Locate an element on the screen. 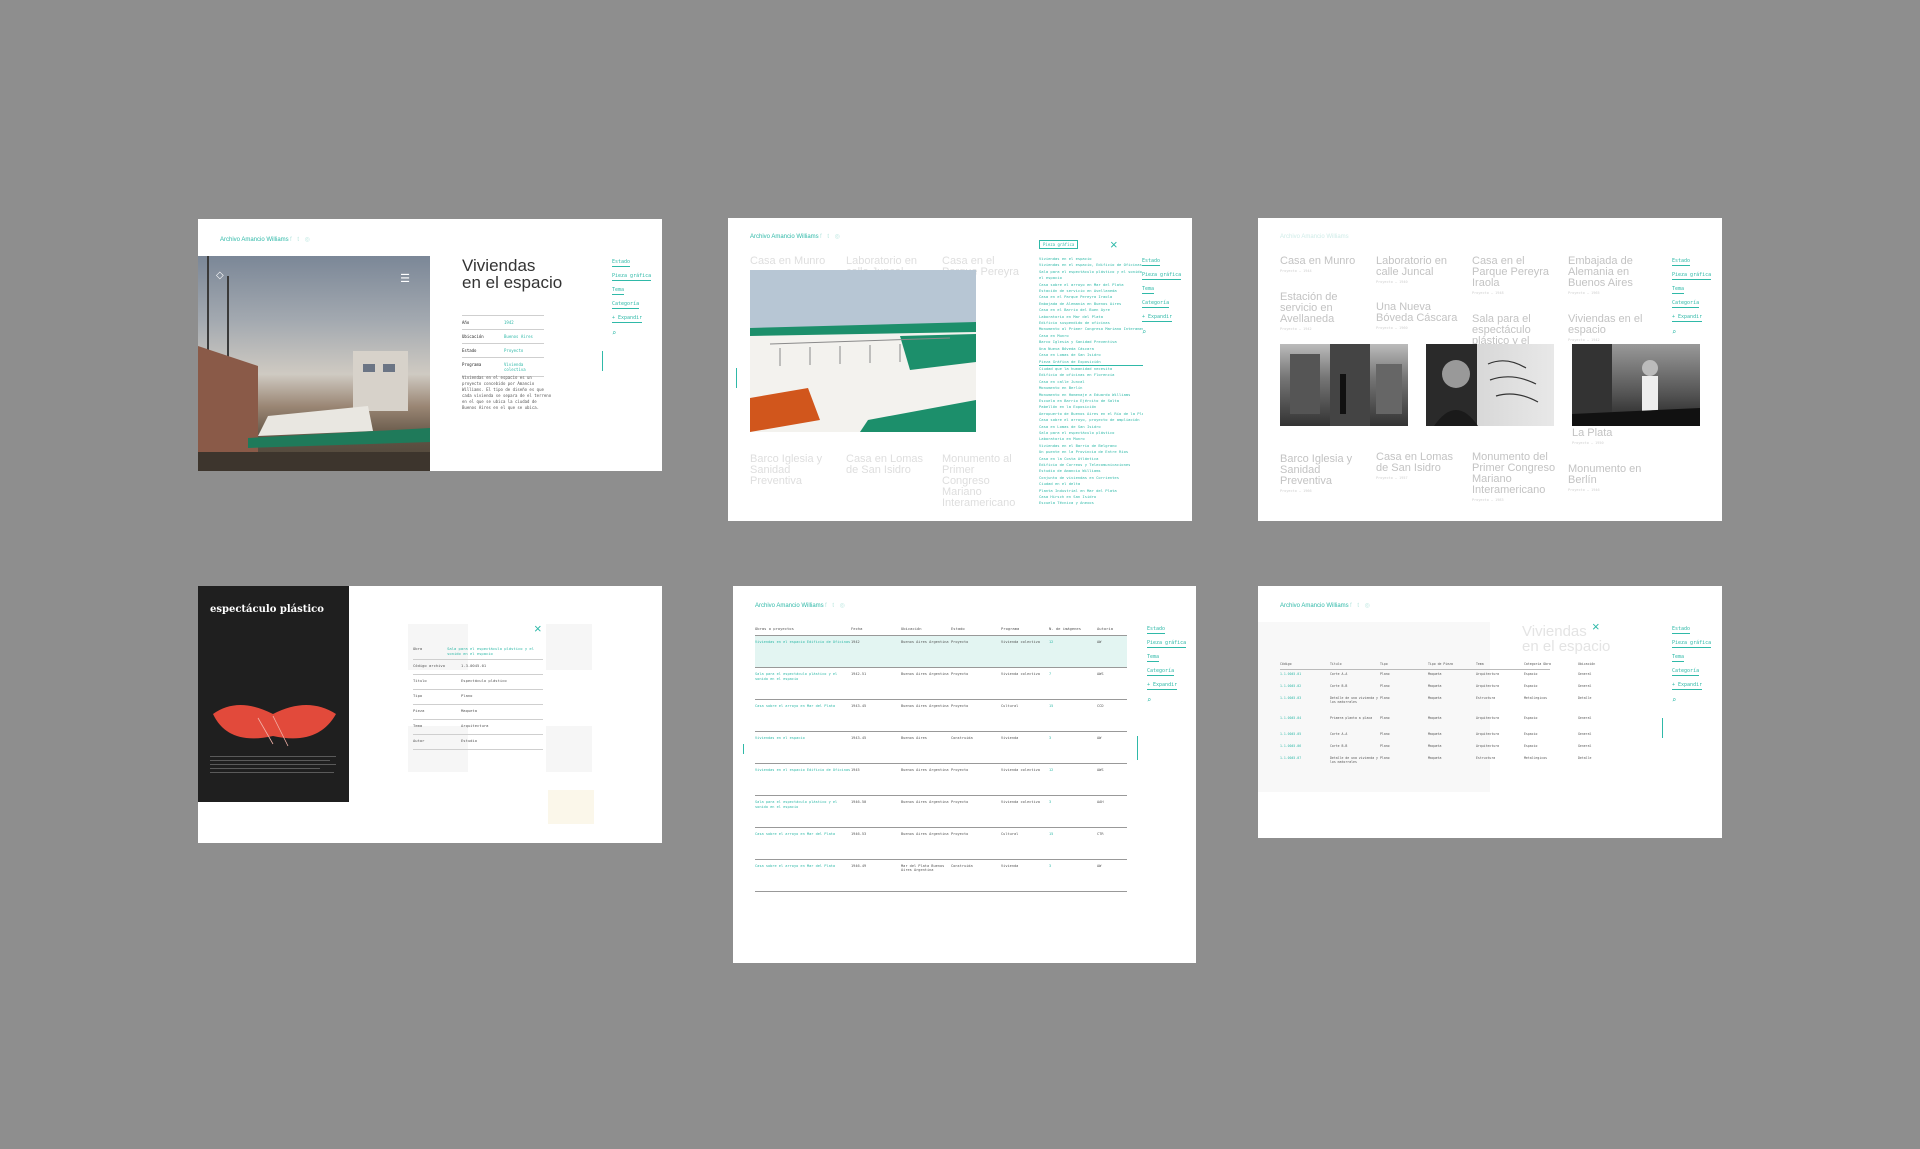 This screenshot has width=1920, height=1149. column-header: Fecha is located at coordinates (876, 628).